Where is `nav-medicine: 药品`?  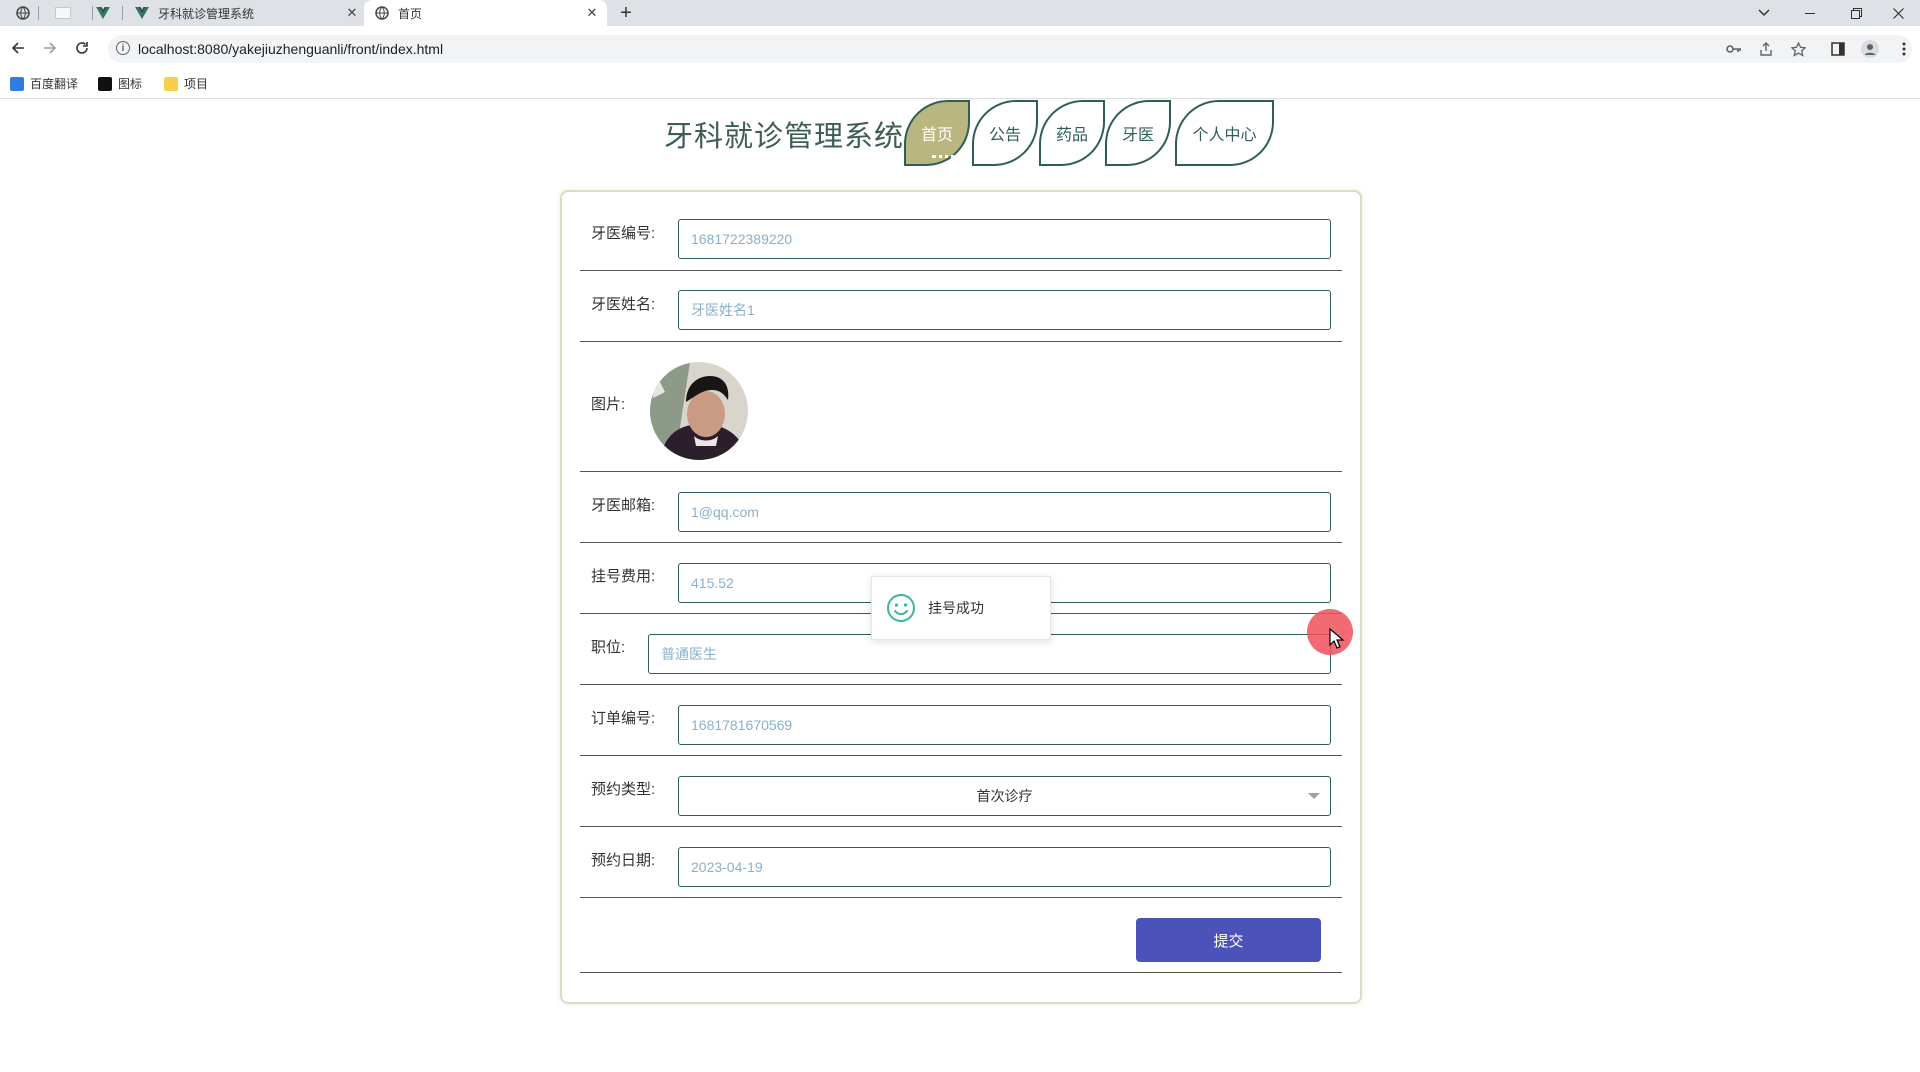
nav-medicine: 药品 is located at coordinates (1072, 133).